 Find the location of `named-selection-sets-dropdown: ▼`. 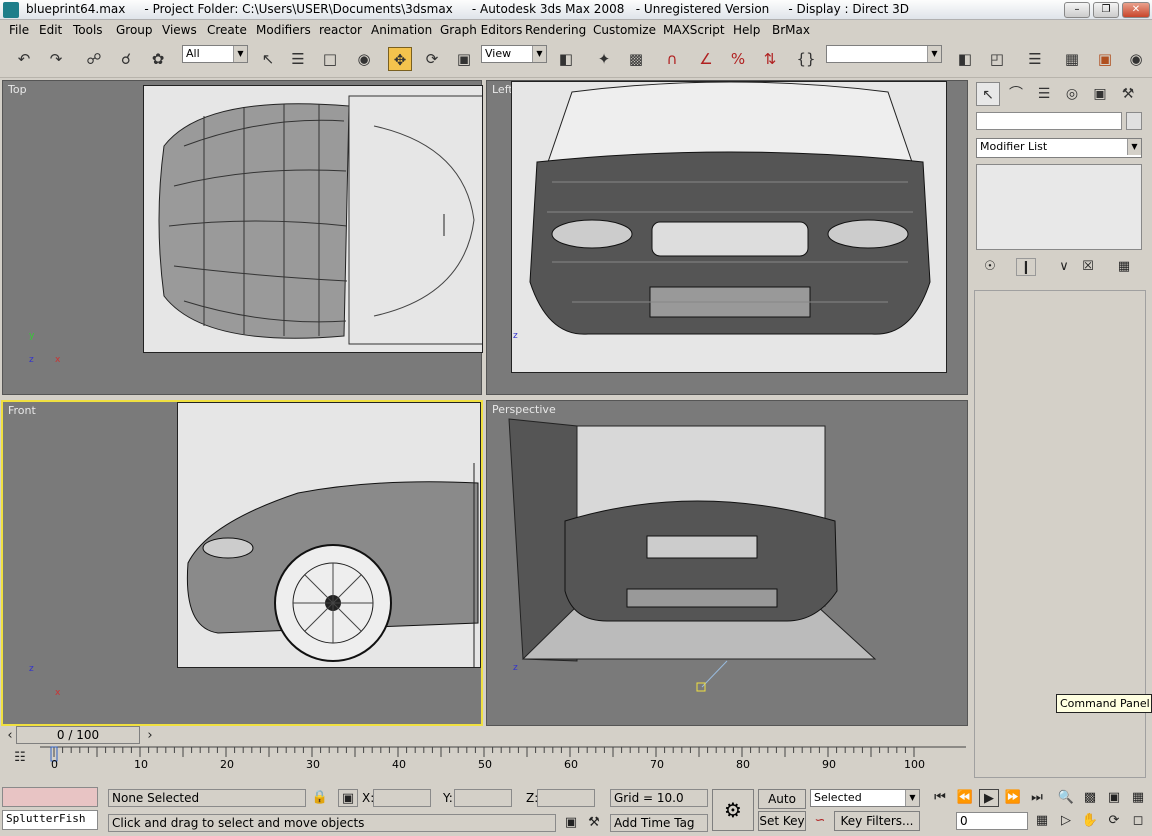

named-selection-sets-dropdown: ▼ is located at coordinates (884, 54).